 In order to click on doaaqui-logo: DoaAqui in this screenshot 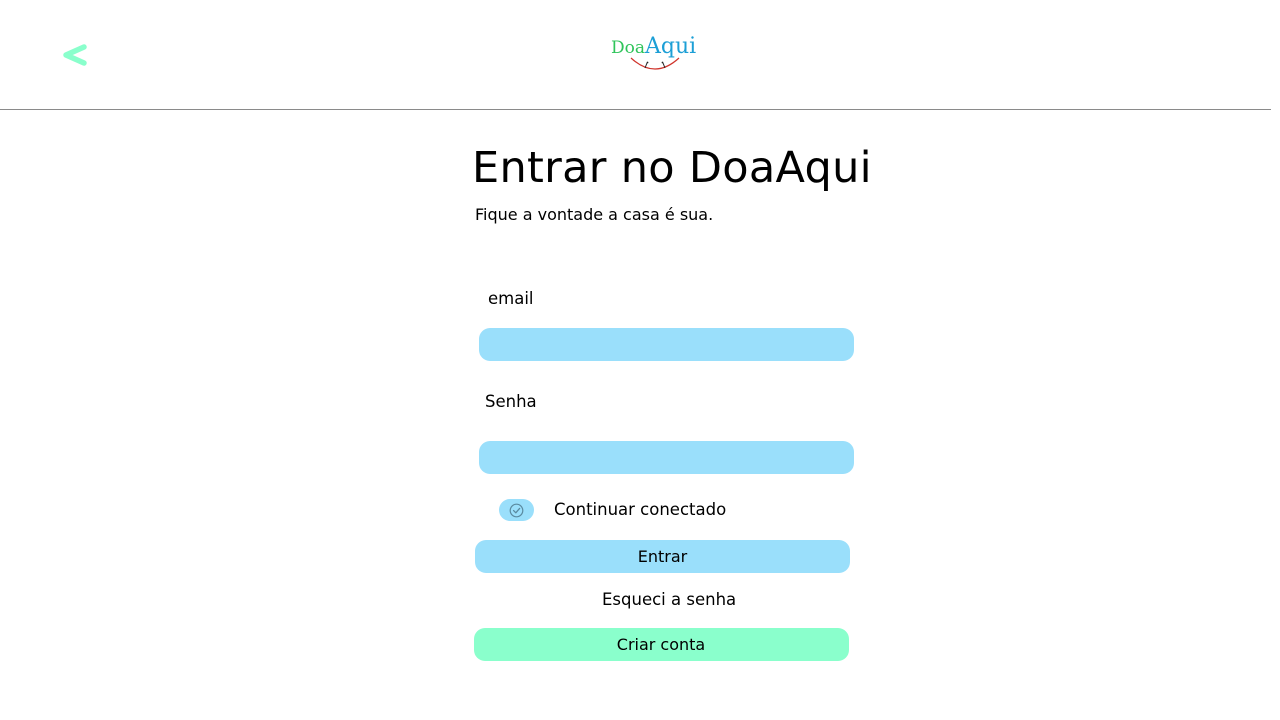, I will do `click(653, 56)`.